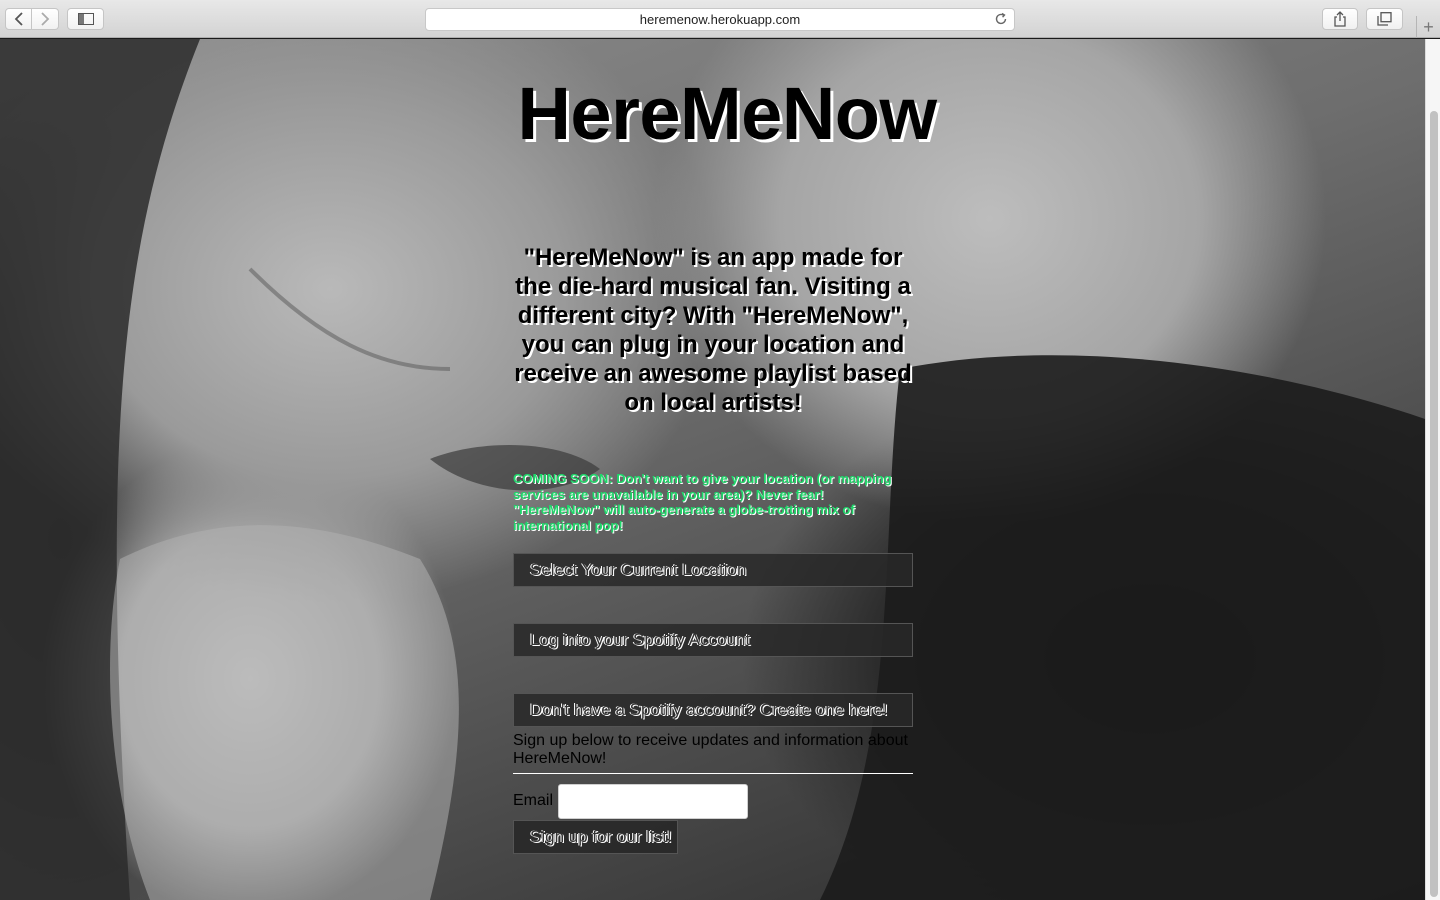  What do you see at coordinates (713, 570) in the screenshot?
I see `select-location-button: Select Your Current Location` at bounding box center [713, 570].